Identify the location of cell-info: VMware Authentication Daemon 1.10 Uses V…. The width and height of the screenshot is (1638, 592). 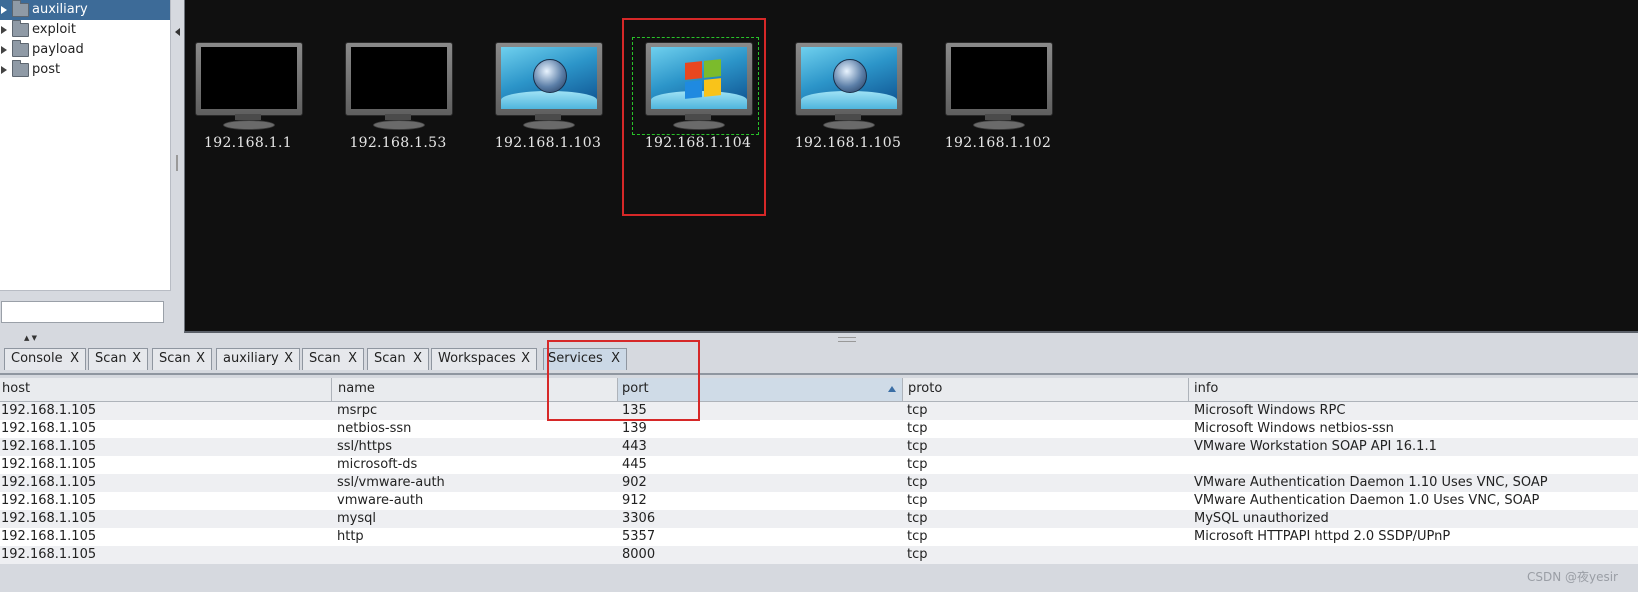
(1371, 482).